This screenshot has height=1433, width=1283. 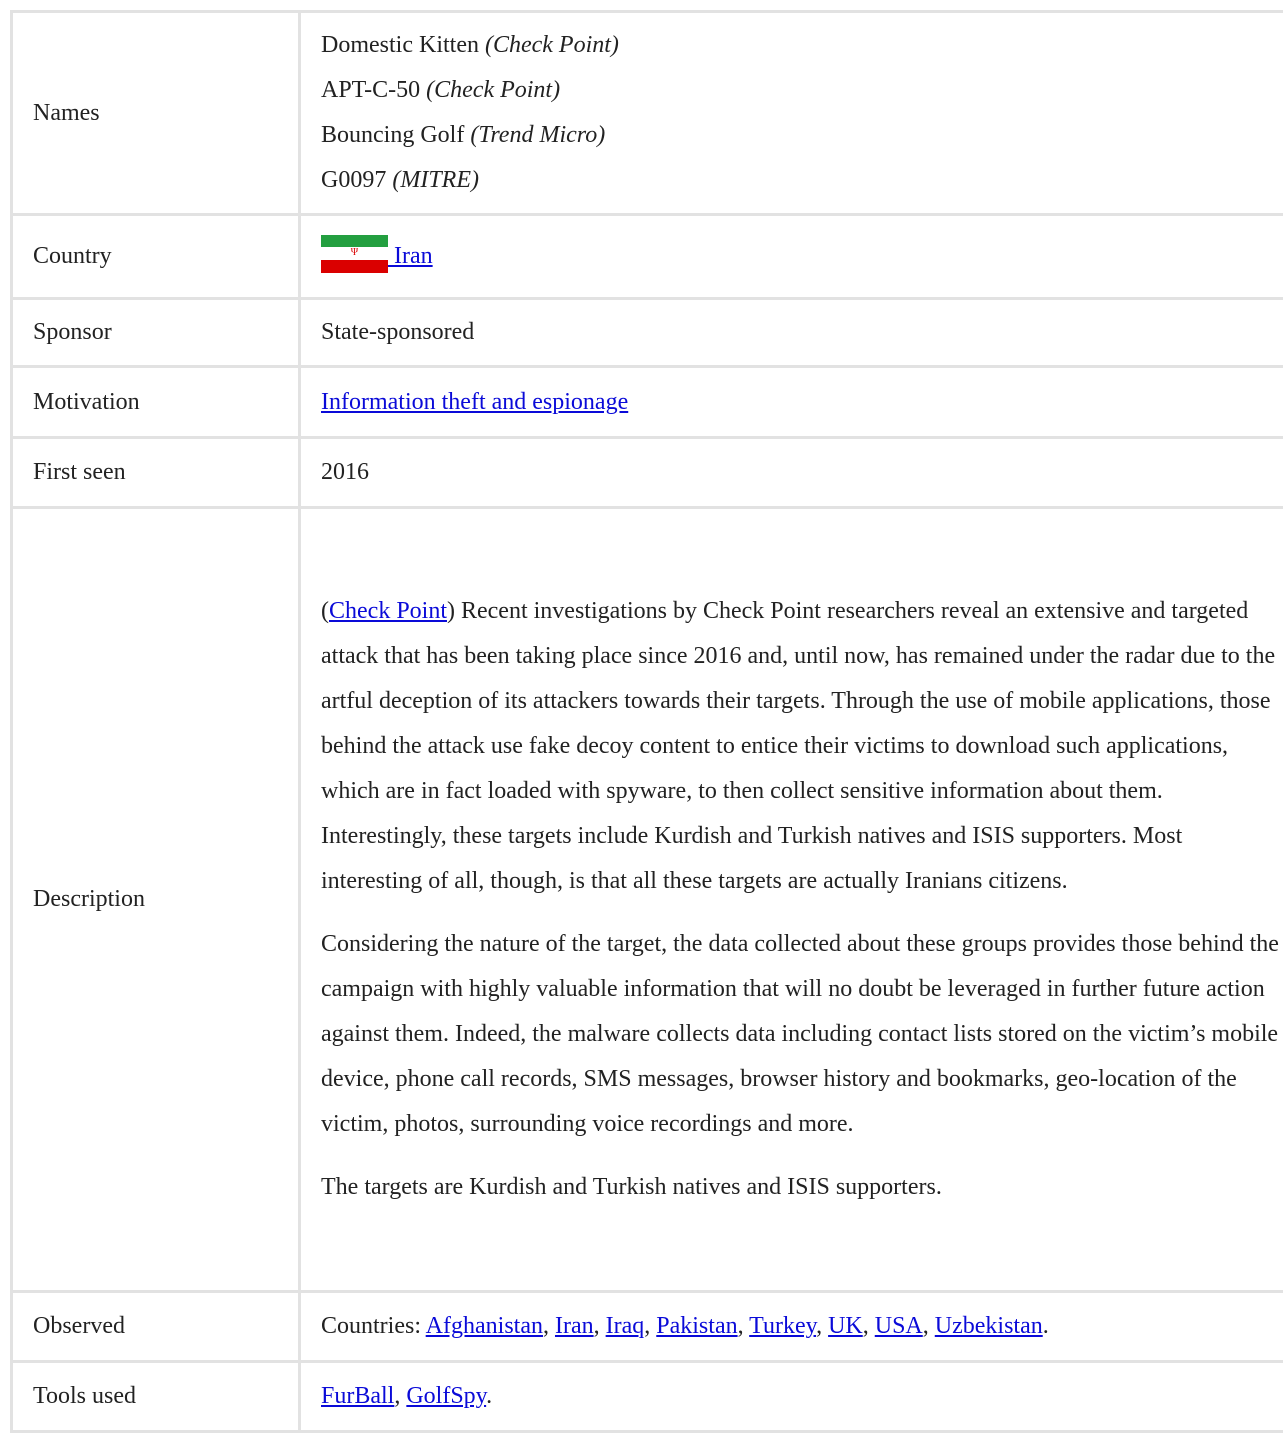 I want to click on name-text: G0097, so click(x=353, y=180).